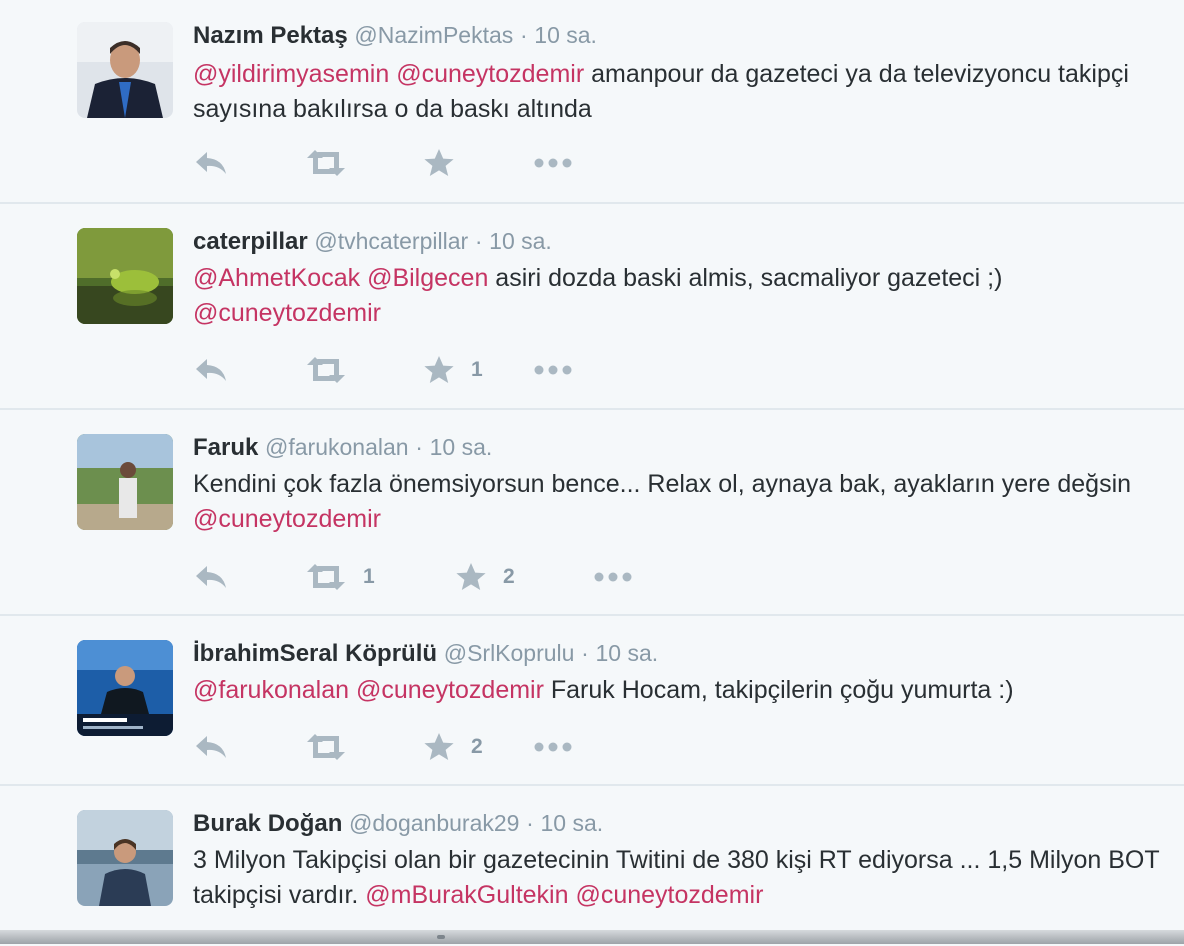 The height and width of the screenshot is (946, 1184). I want to click on retweet-count: 1, so click(369, 576).